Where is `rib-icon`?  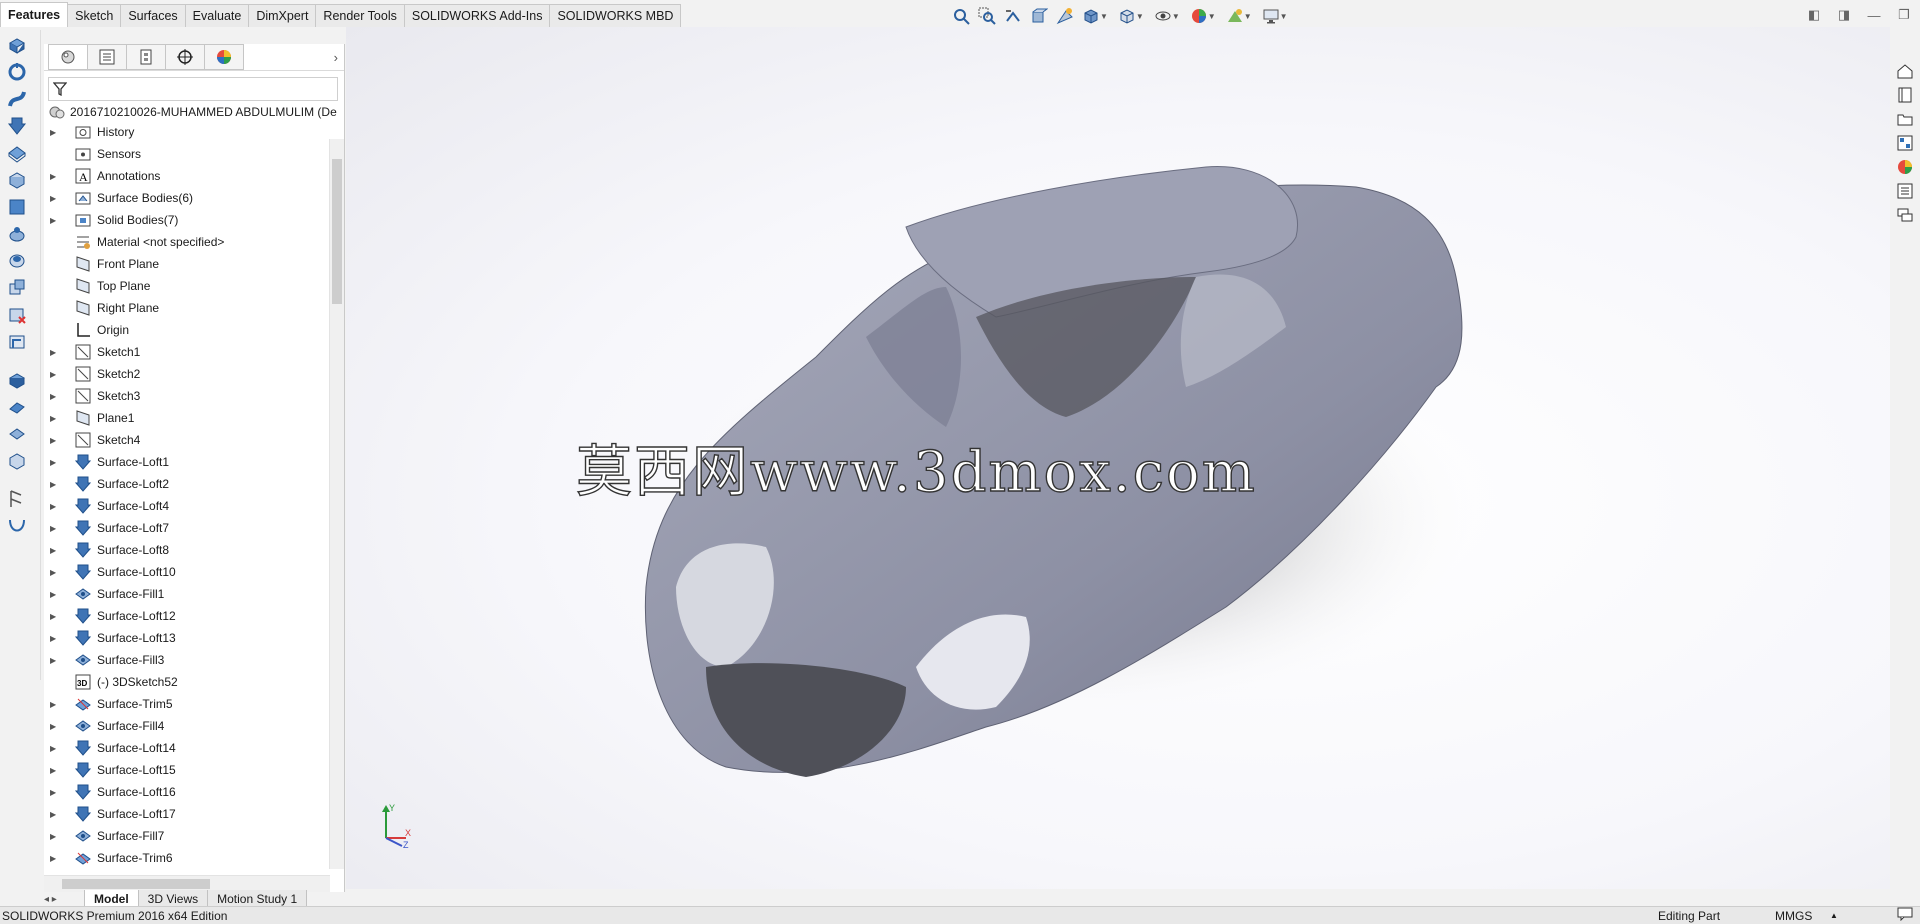 rib-icon is located at coordinates (17, 407).